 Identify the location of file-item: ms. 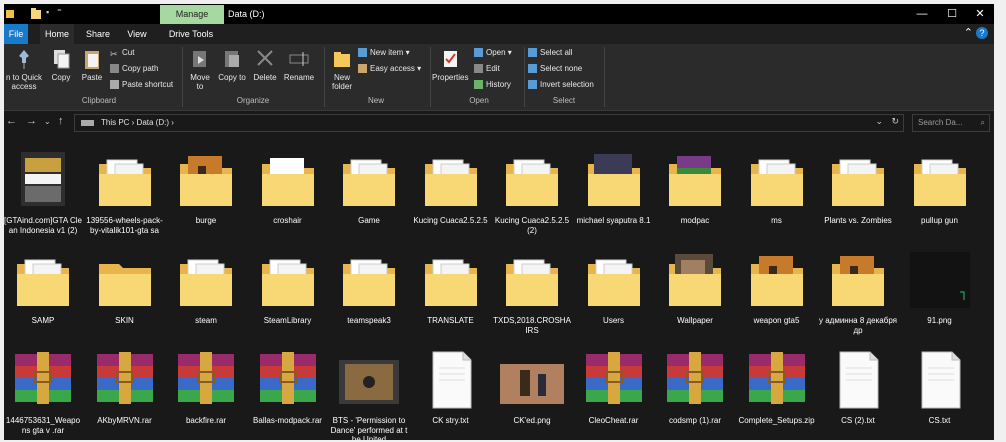
(777, 192).